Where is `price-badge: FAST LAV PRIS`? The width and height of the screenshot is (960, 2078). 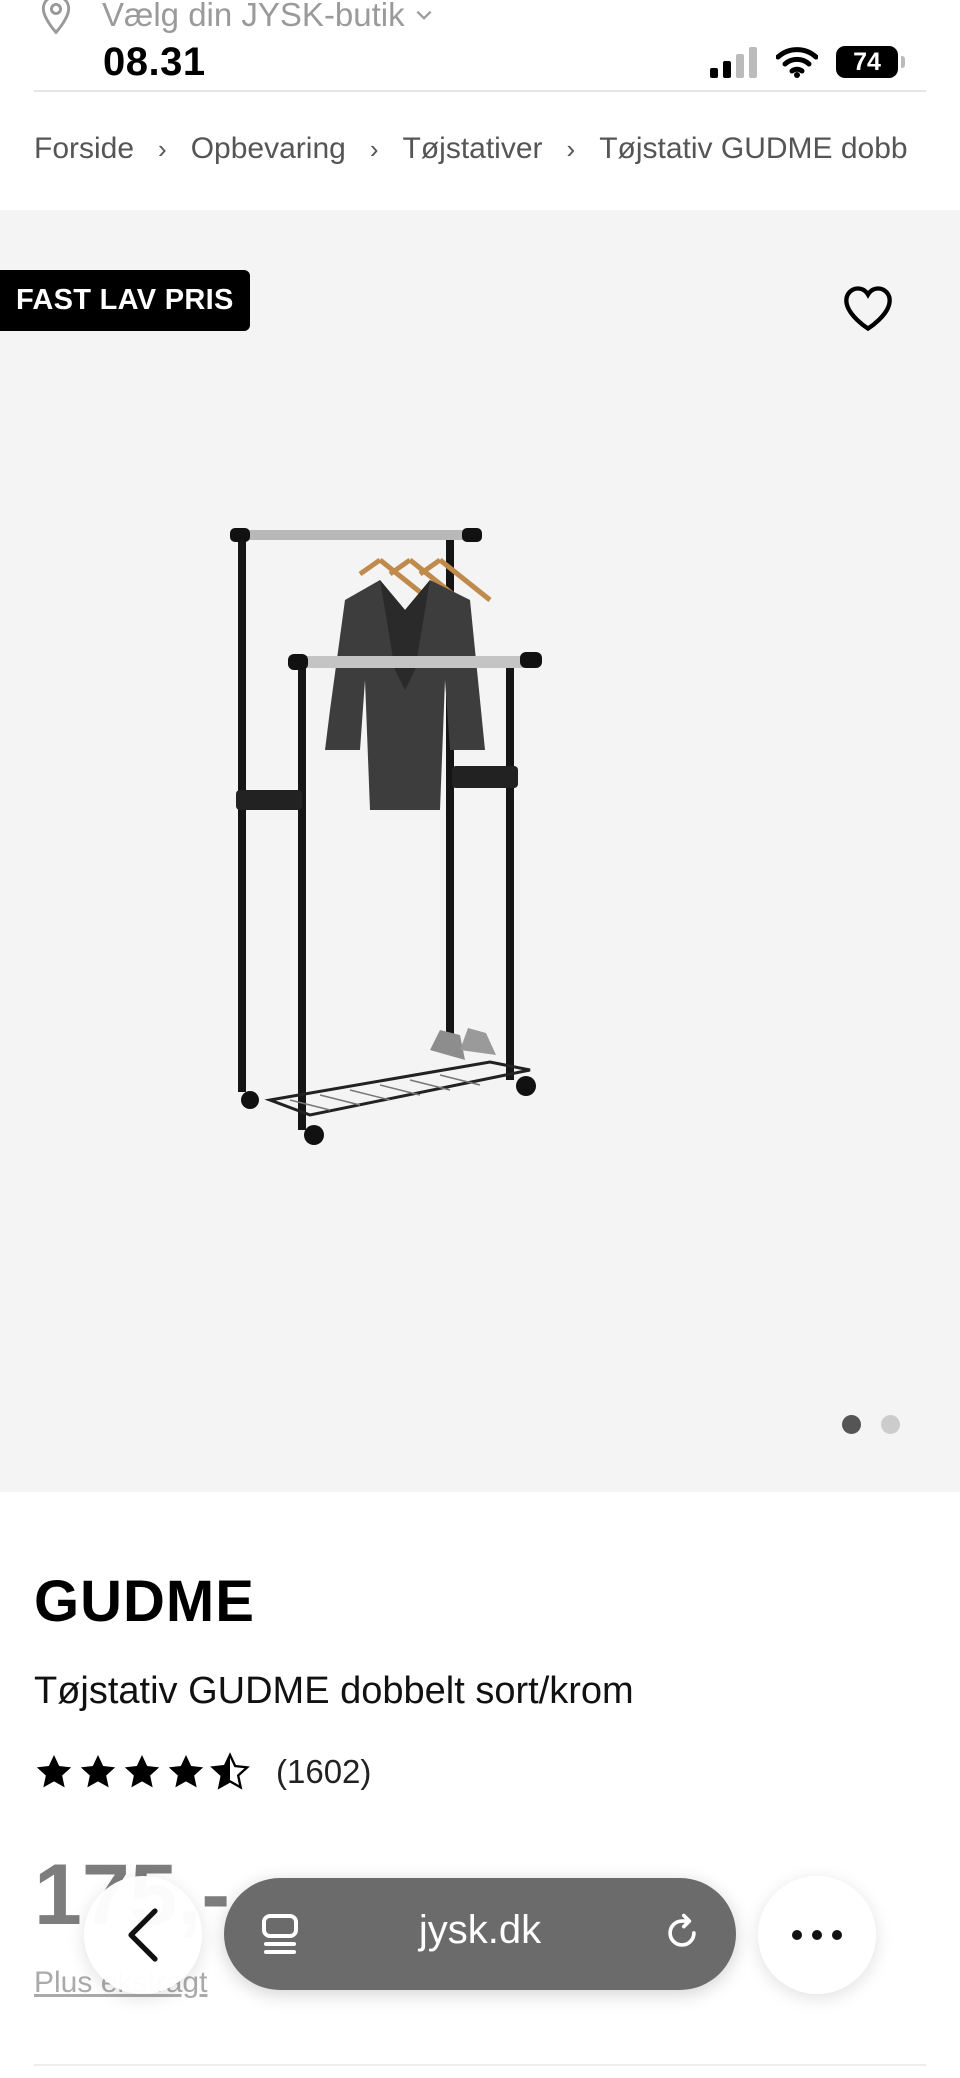
price-badge: FAST LAV PRIS is located at coordinates (125, 300).